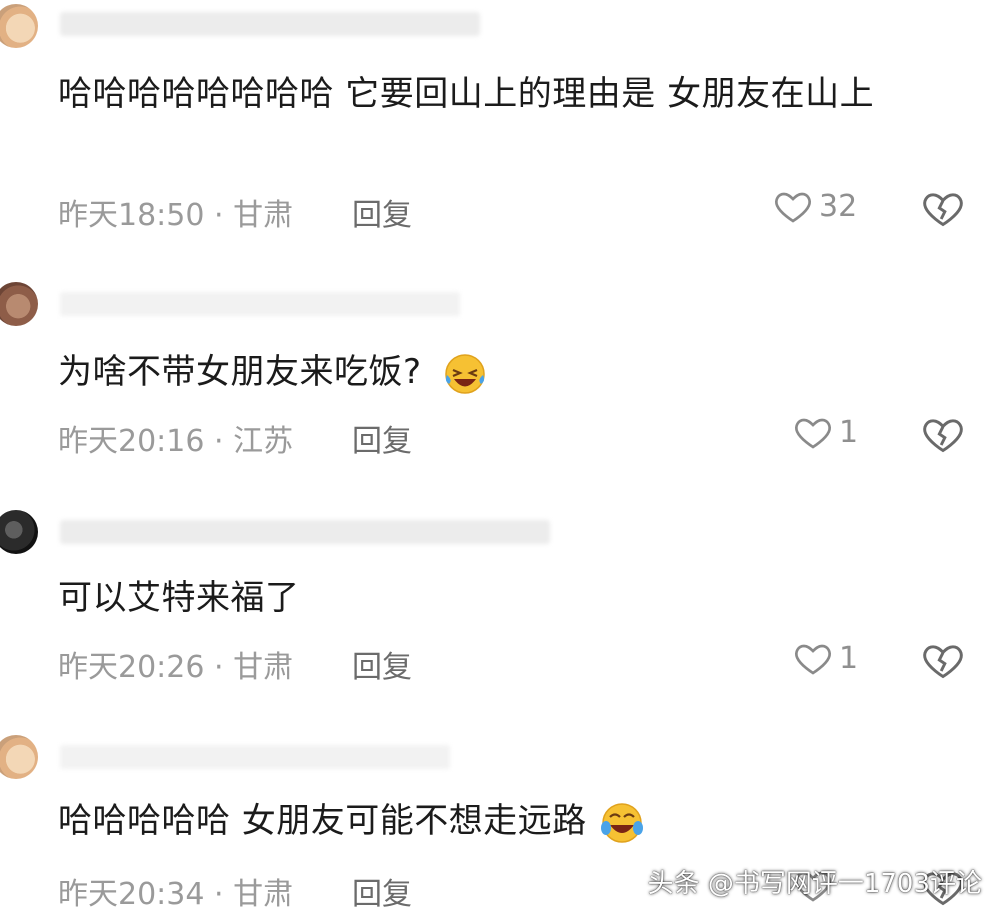  Describe the element at coordinates (465, 373) in the screenshot. I see `grinning-squinting-tears-emoji` at that location.